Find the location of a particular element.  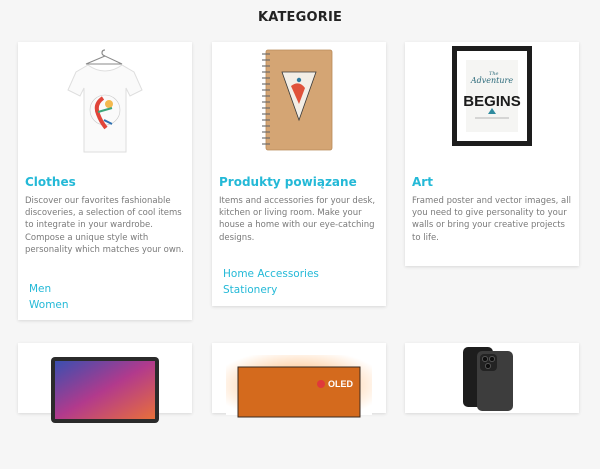

poster-text-adventure: Adventure is located at coordinates (491, 80).